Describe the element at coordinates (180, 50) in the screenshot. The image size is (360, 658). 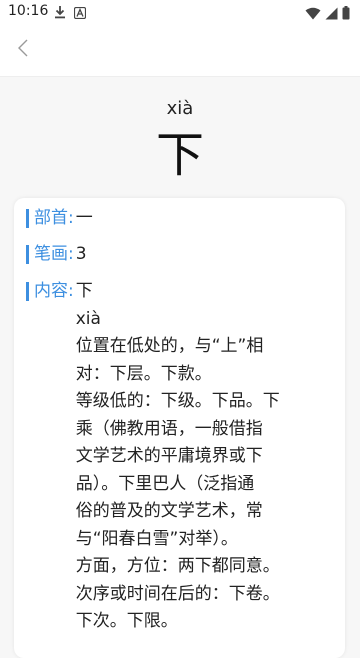
I see `app-bar` at that location.